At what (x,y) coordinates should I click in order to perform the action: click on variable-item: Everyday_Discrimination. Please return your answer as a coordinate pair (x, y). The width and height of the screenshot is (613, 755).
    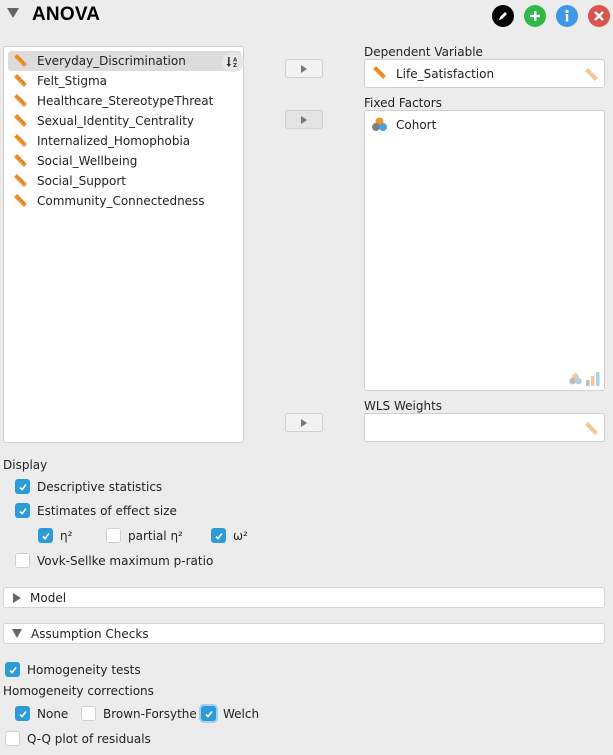
    Looking at the image, I should click on (124, 61).